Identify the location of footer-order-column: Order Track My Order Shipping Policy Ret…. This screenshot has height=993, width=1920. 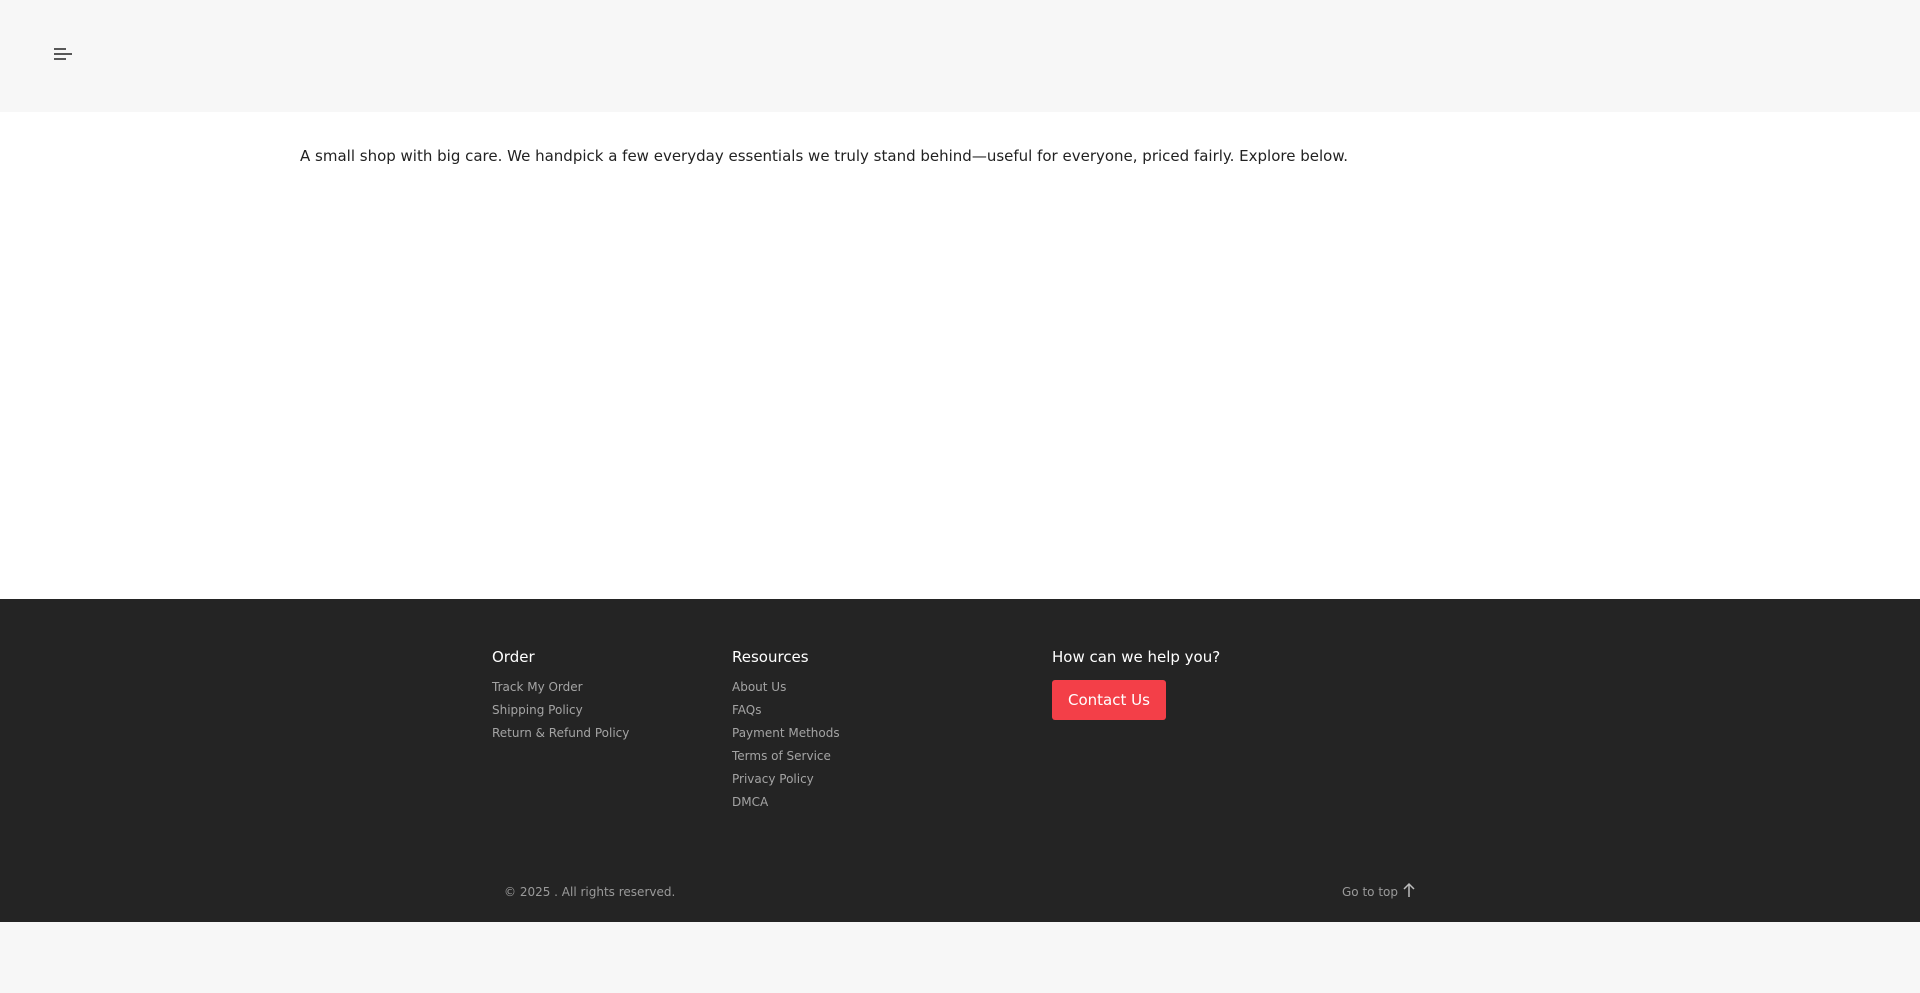
(560, 697).